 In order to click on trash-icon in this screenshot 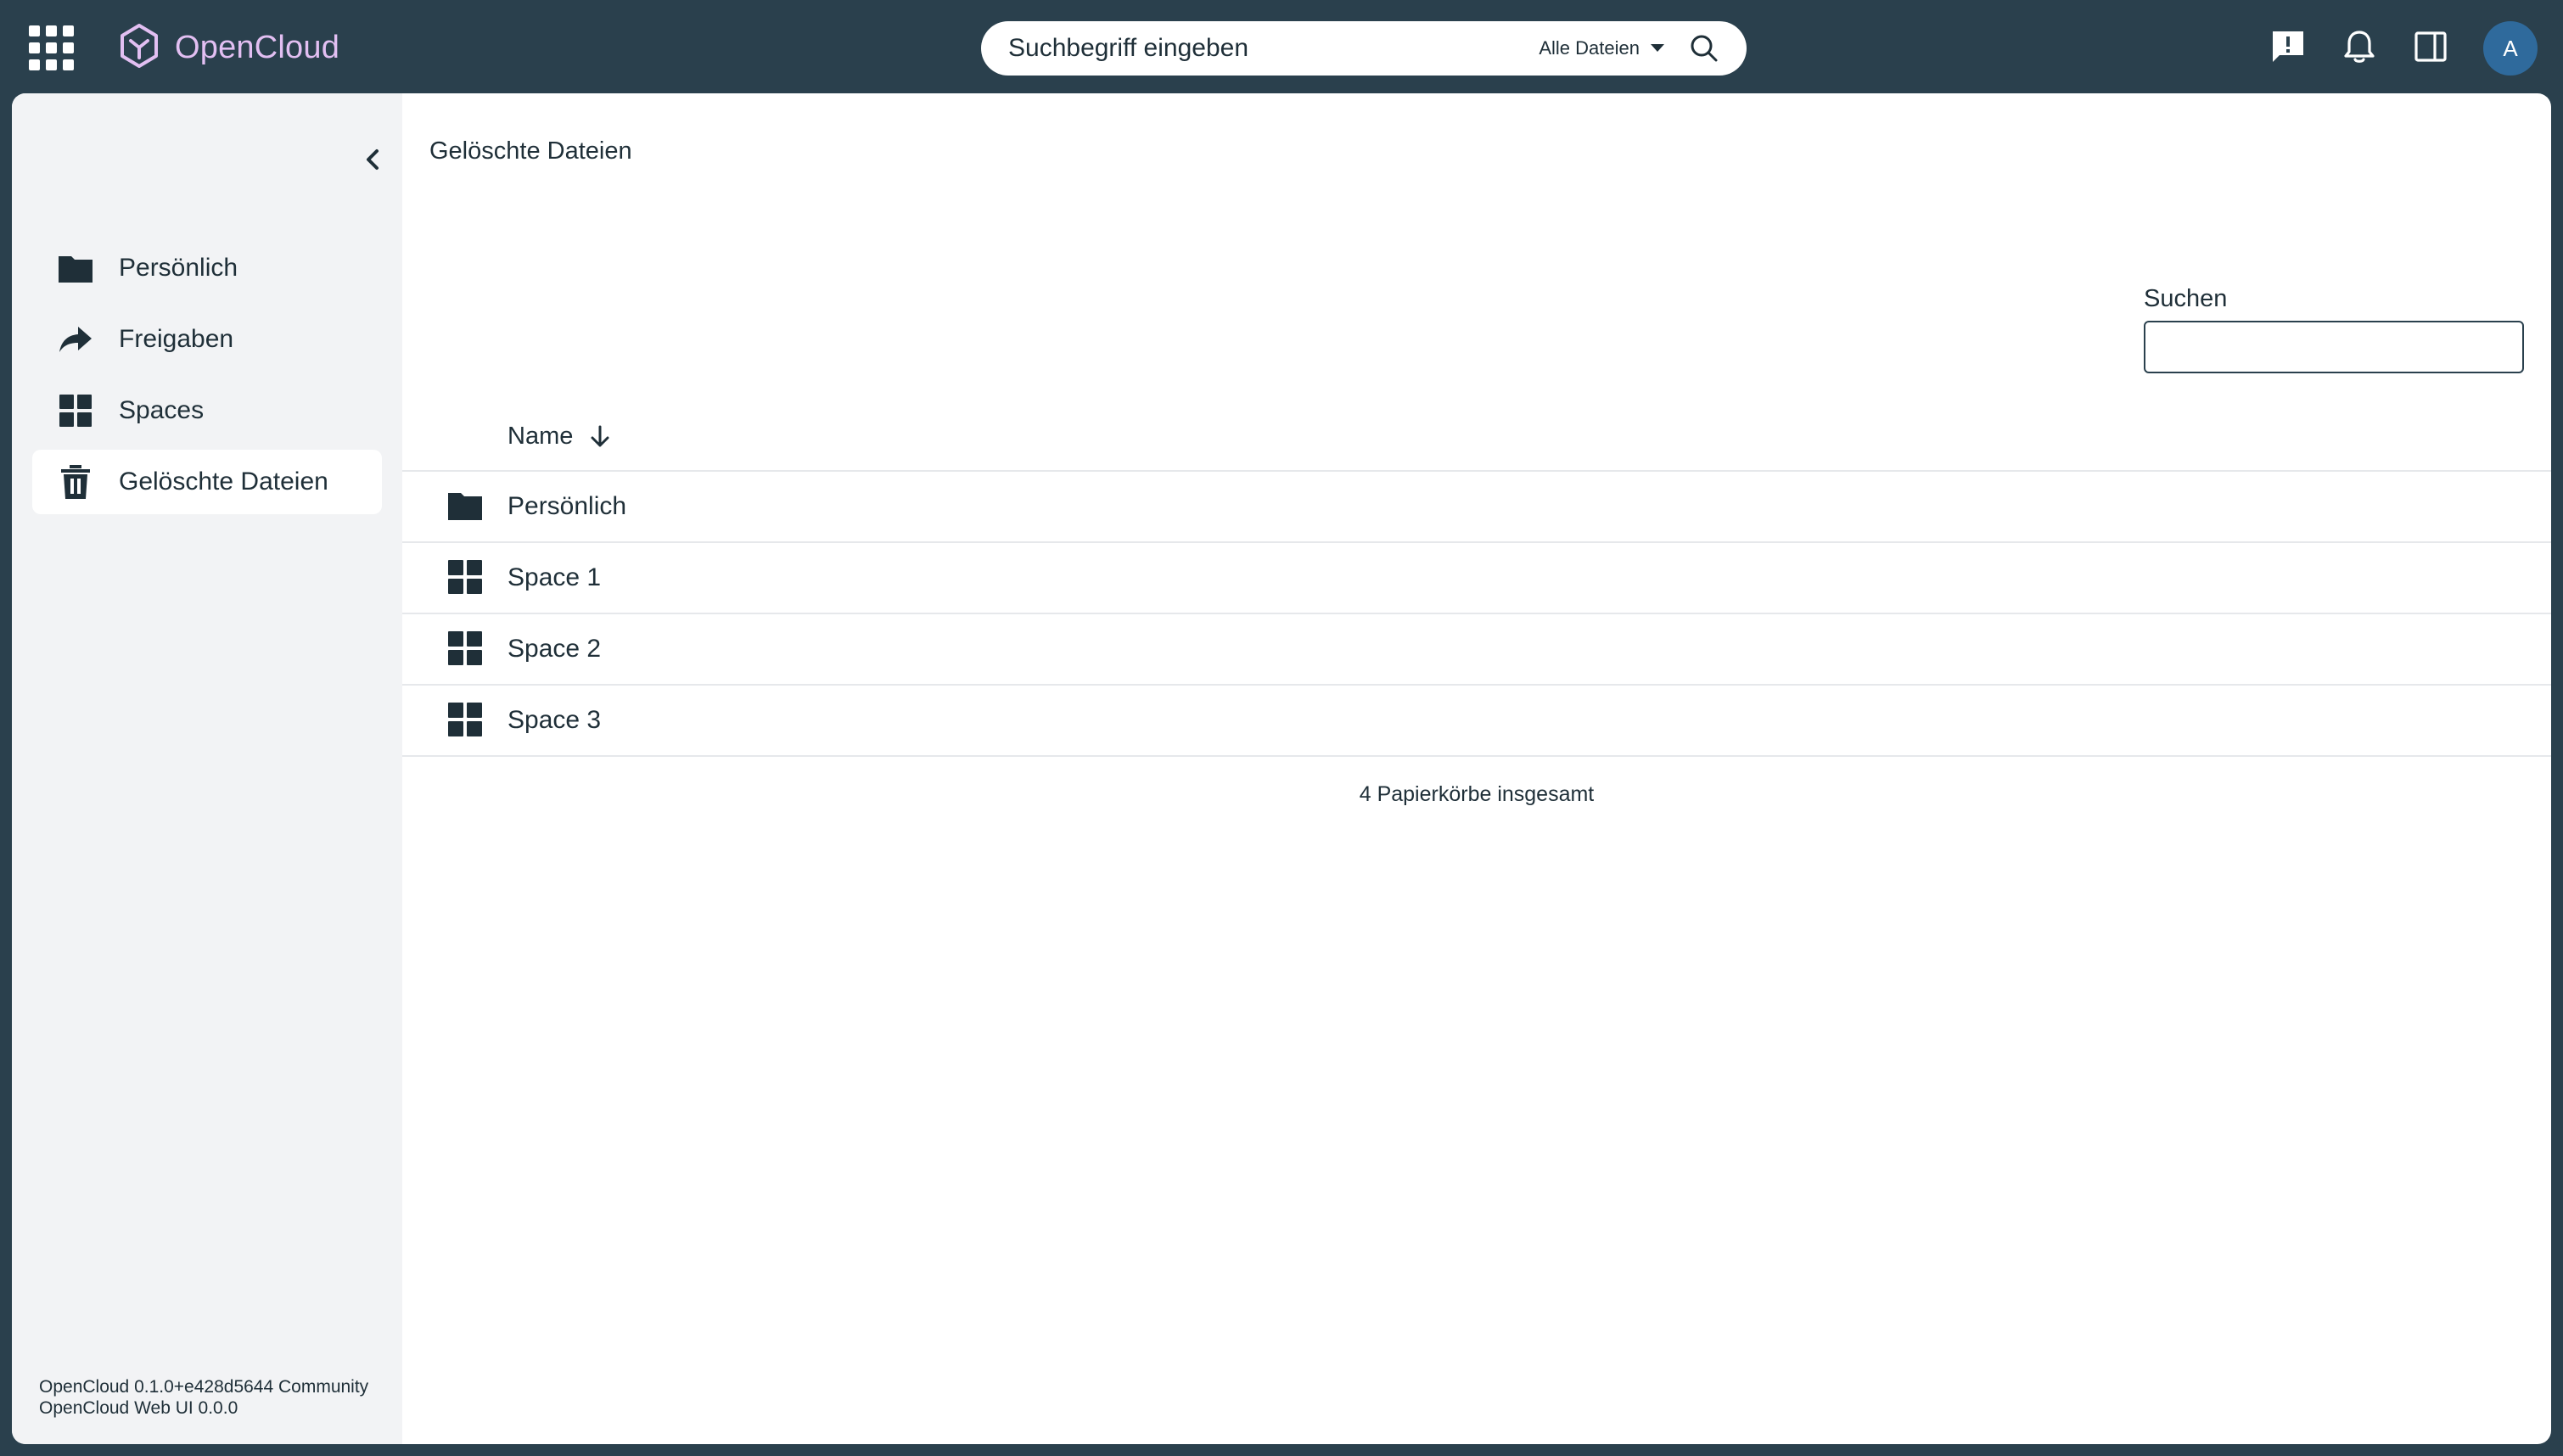, I will do `click(76, 482)`.